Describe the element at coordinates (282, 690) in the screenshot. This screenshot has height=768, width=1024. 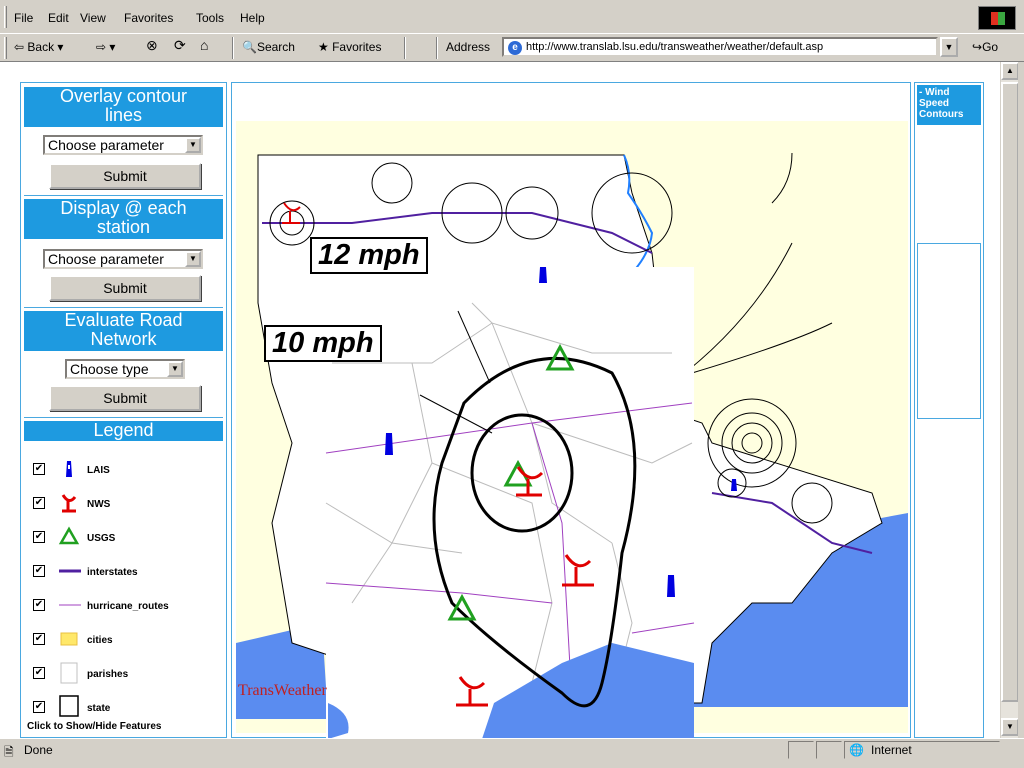
I see `map-watermark: TransWeather` at that location.